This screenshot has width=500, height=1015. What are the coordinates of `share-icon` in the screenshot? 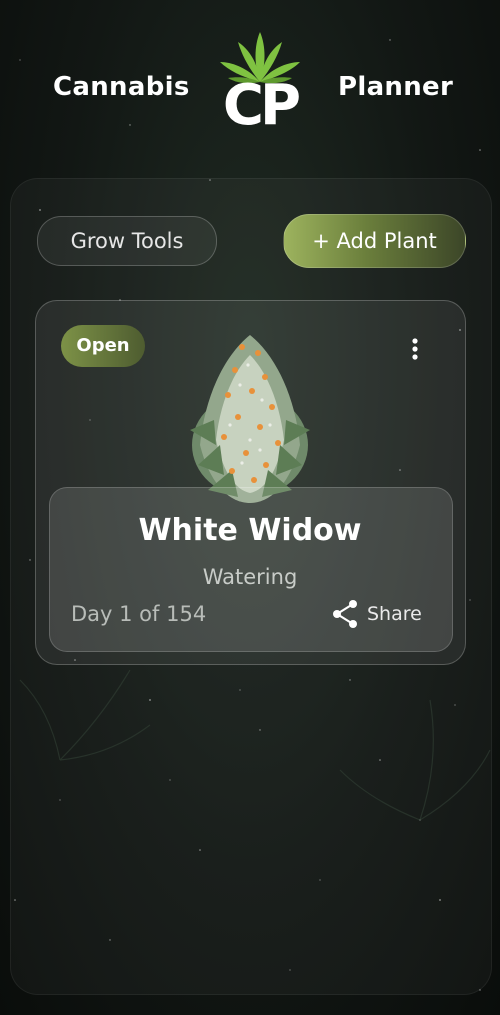 It's located at (345, 614).